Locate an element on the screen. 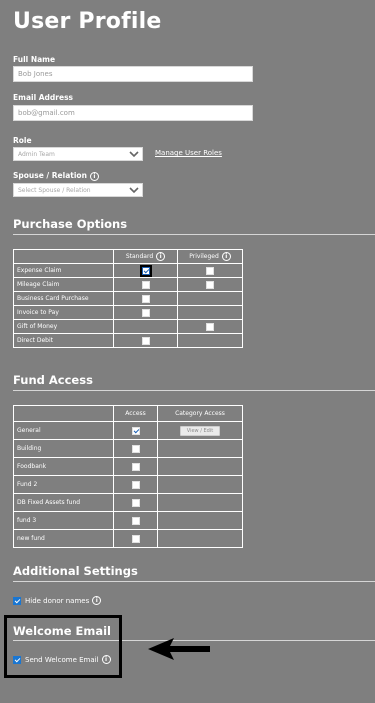 Image resolution: width=375 pixels, height=703 pixels. table-row: Fund 2 is located at coordinates (128, 484).